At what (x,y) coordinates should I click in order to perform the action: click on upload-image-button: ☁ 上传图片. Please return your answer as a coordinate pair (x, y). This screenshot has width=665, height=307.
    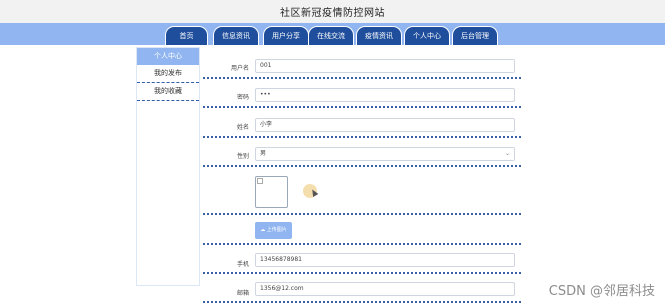
    Looking at the image, I should click on (273, 230).